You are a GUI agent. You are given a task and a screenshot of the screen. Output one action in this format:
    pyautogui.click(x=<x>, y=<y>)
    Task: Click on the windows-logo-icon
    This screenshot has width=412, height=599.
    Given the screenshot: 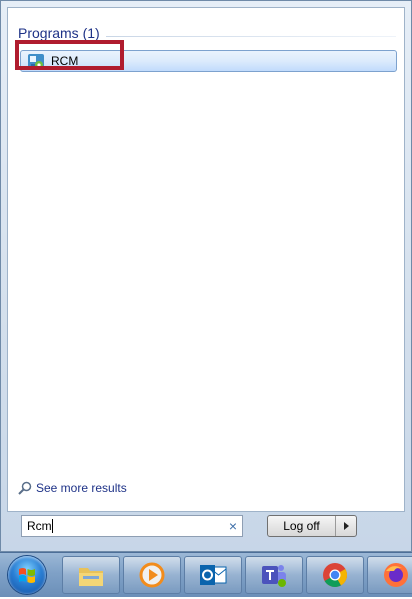 What is the action you would take?
    pyautogui.click(x=27, y=575)
    